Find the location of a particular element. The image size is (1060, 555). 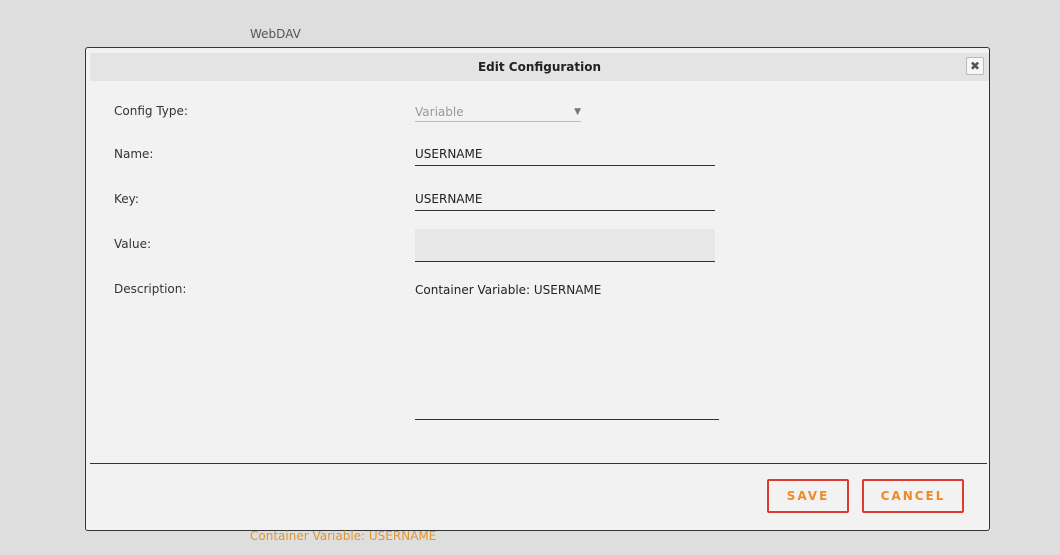

dialog-title: Edit Configuration is located at coordinates (539, 67).